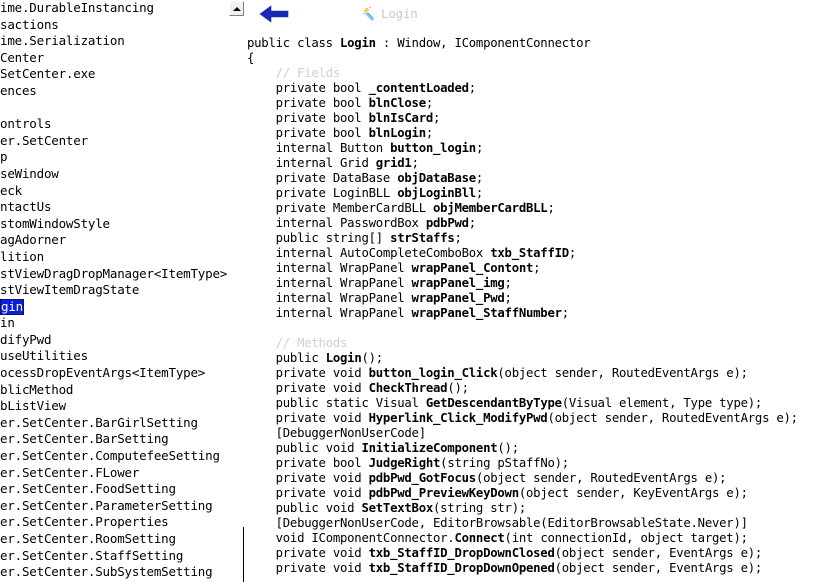 This screenshot has height=582, width=825. Describe the element at coordinates (536, 163) in the screenshot. I see `code-line: internal Grid grid1;` at that location.